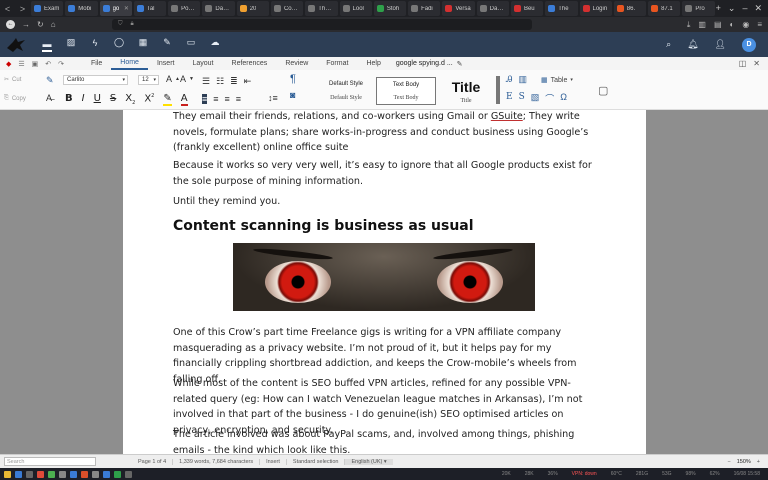  Describe the element at coordinates (373, 63) in the screenshot. I see `menu-tab-help: Help` at that location.